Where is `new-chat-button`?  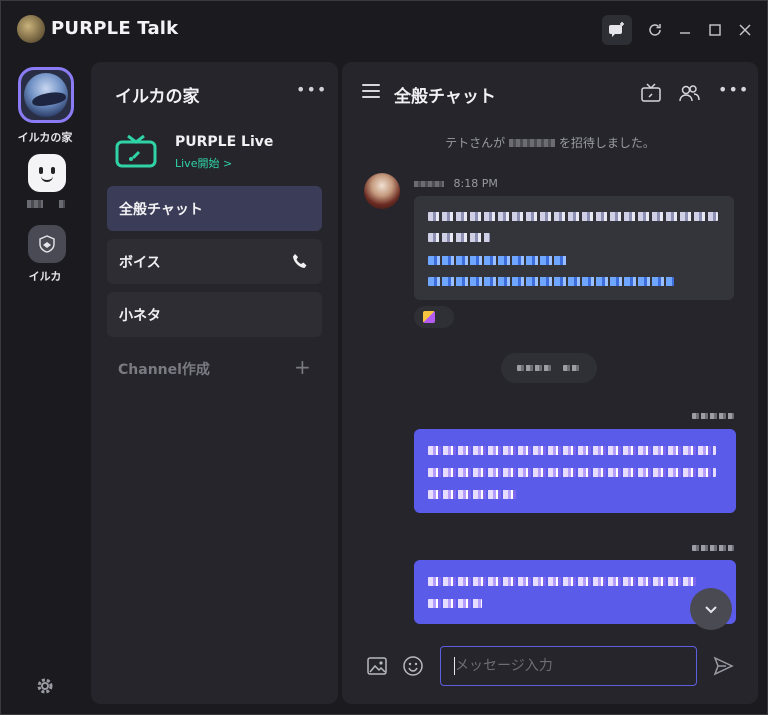 new-chat-button is located at coordinates (617, 30).